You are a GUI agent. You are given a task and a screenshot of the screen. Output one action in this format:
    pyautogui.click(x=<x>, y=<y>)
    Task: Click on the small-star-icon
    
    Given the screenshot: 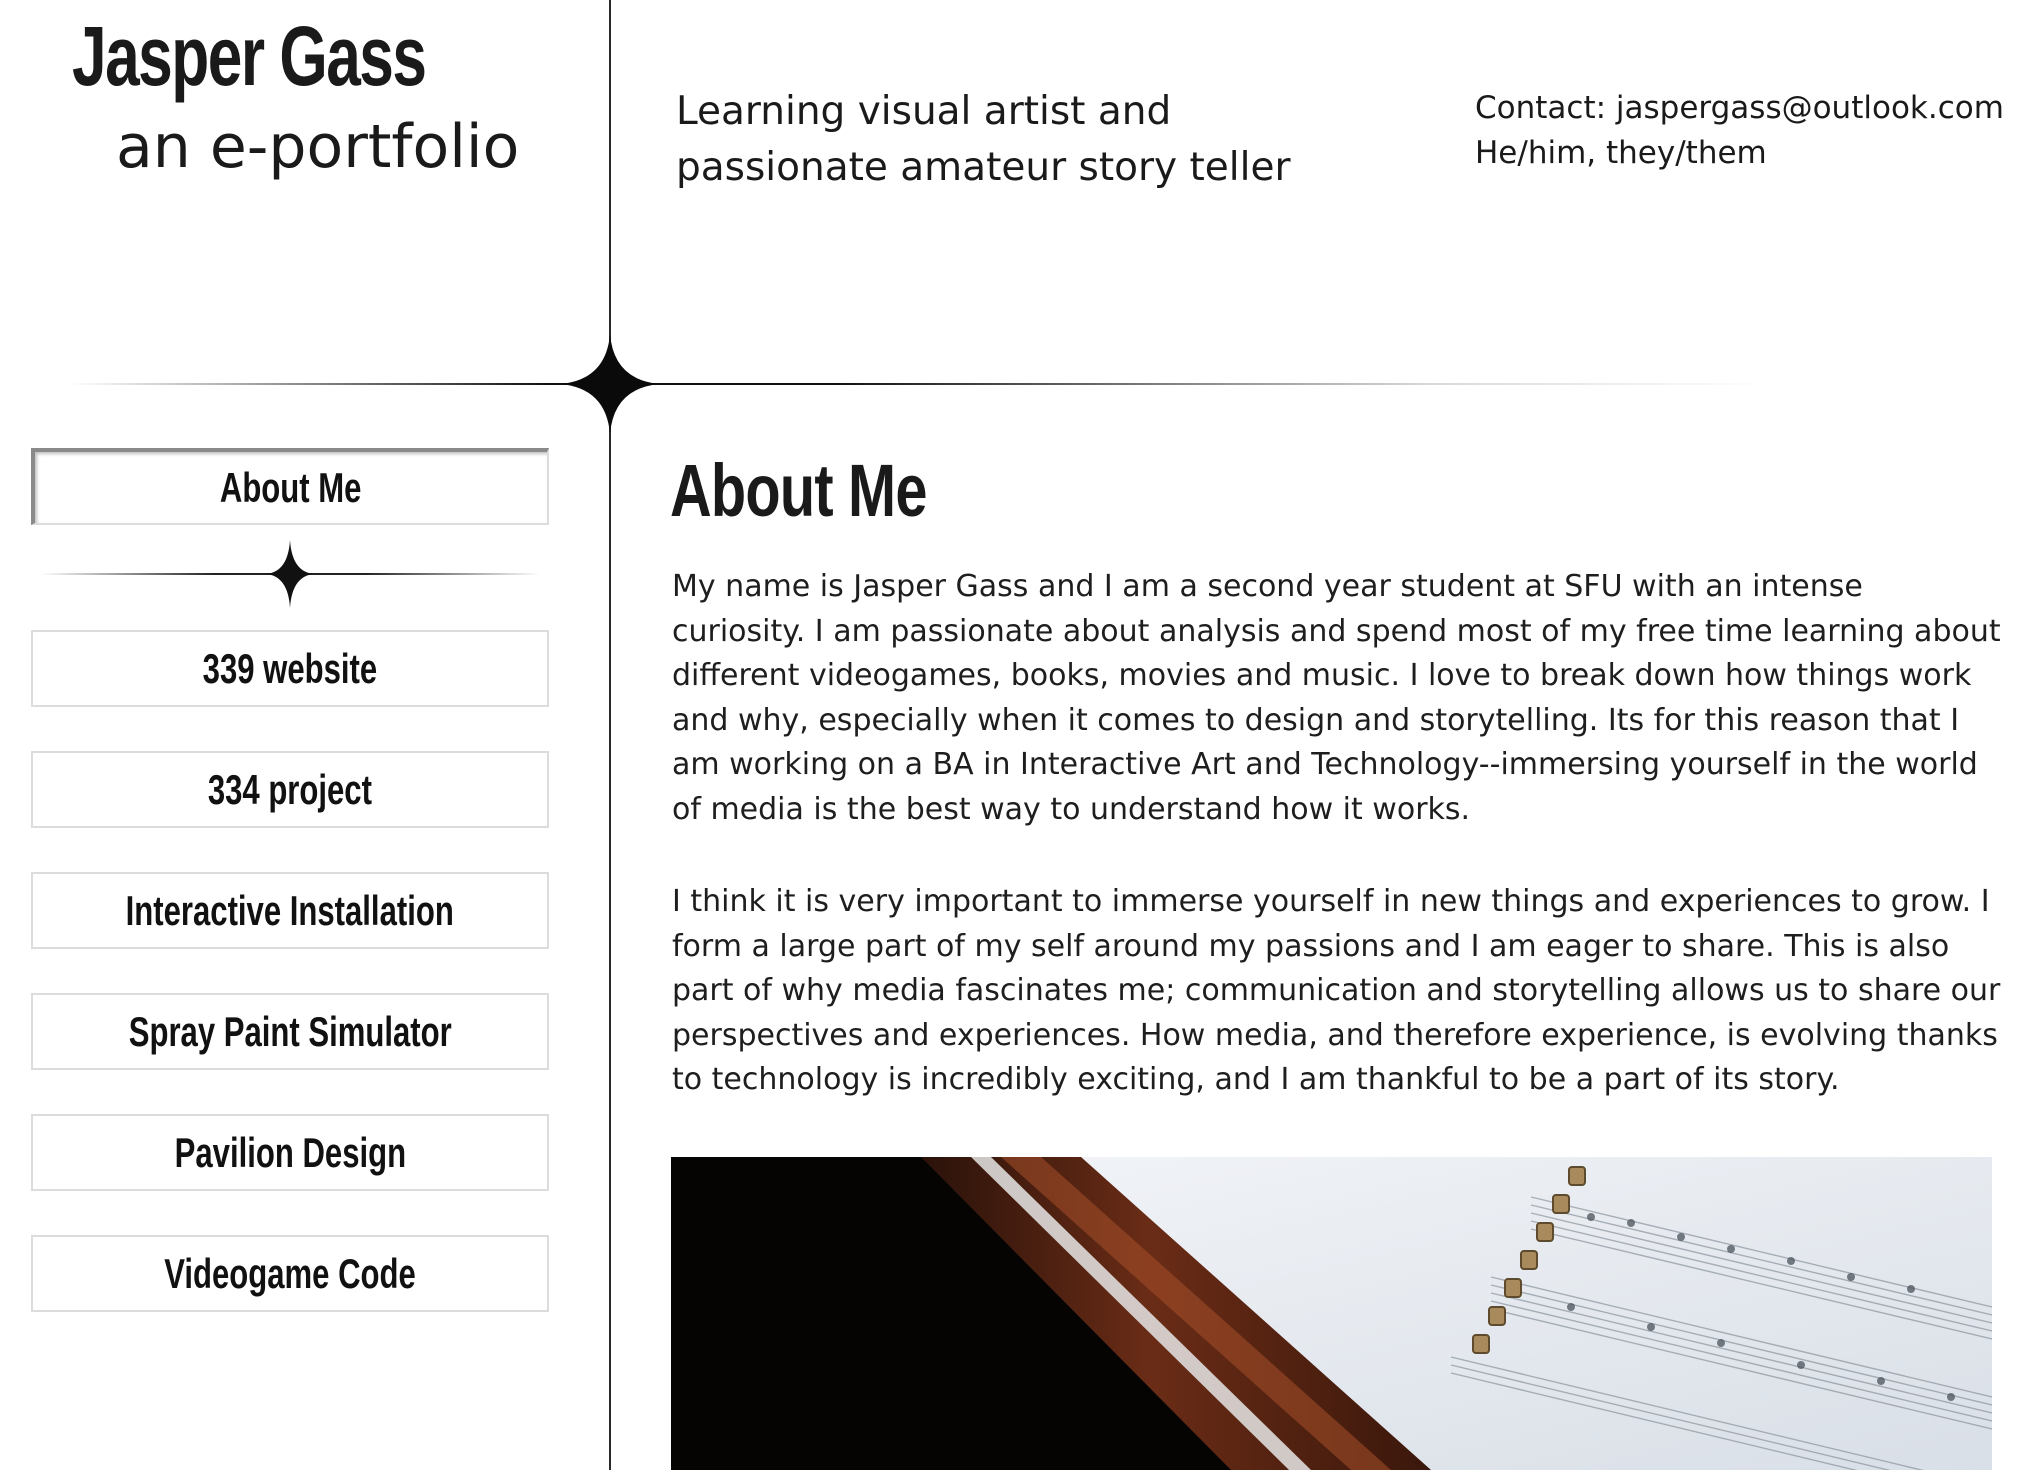 What is the action you would take?
    pyautogui.click(x=290, y=574)
    